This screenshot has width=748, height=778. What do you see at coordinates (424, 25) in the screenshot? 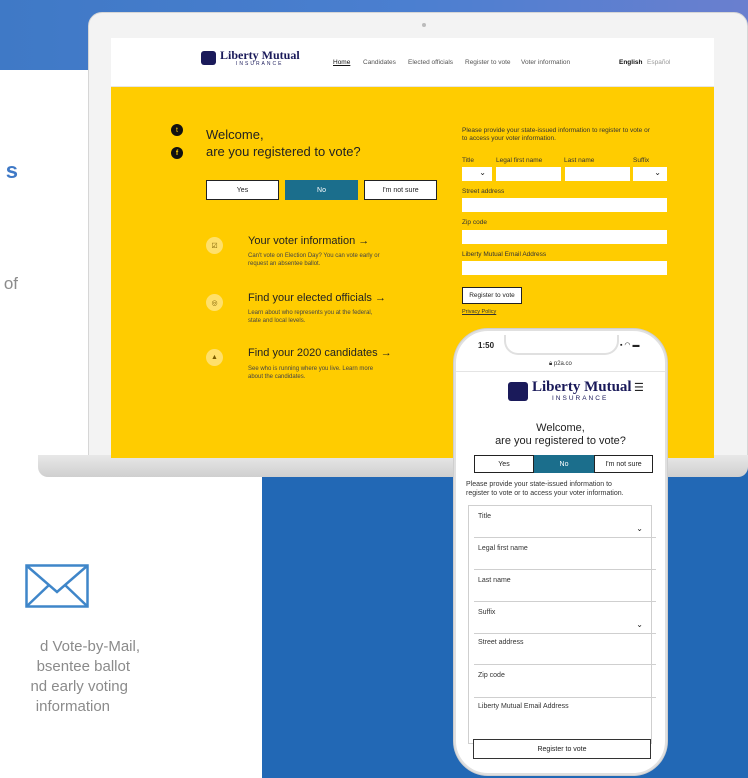
I see `camera-dot` at bounding box center [424, 25].